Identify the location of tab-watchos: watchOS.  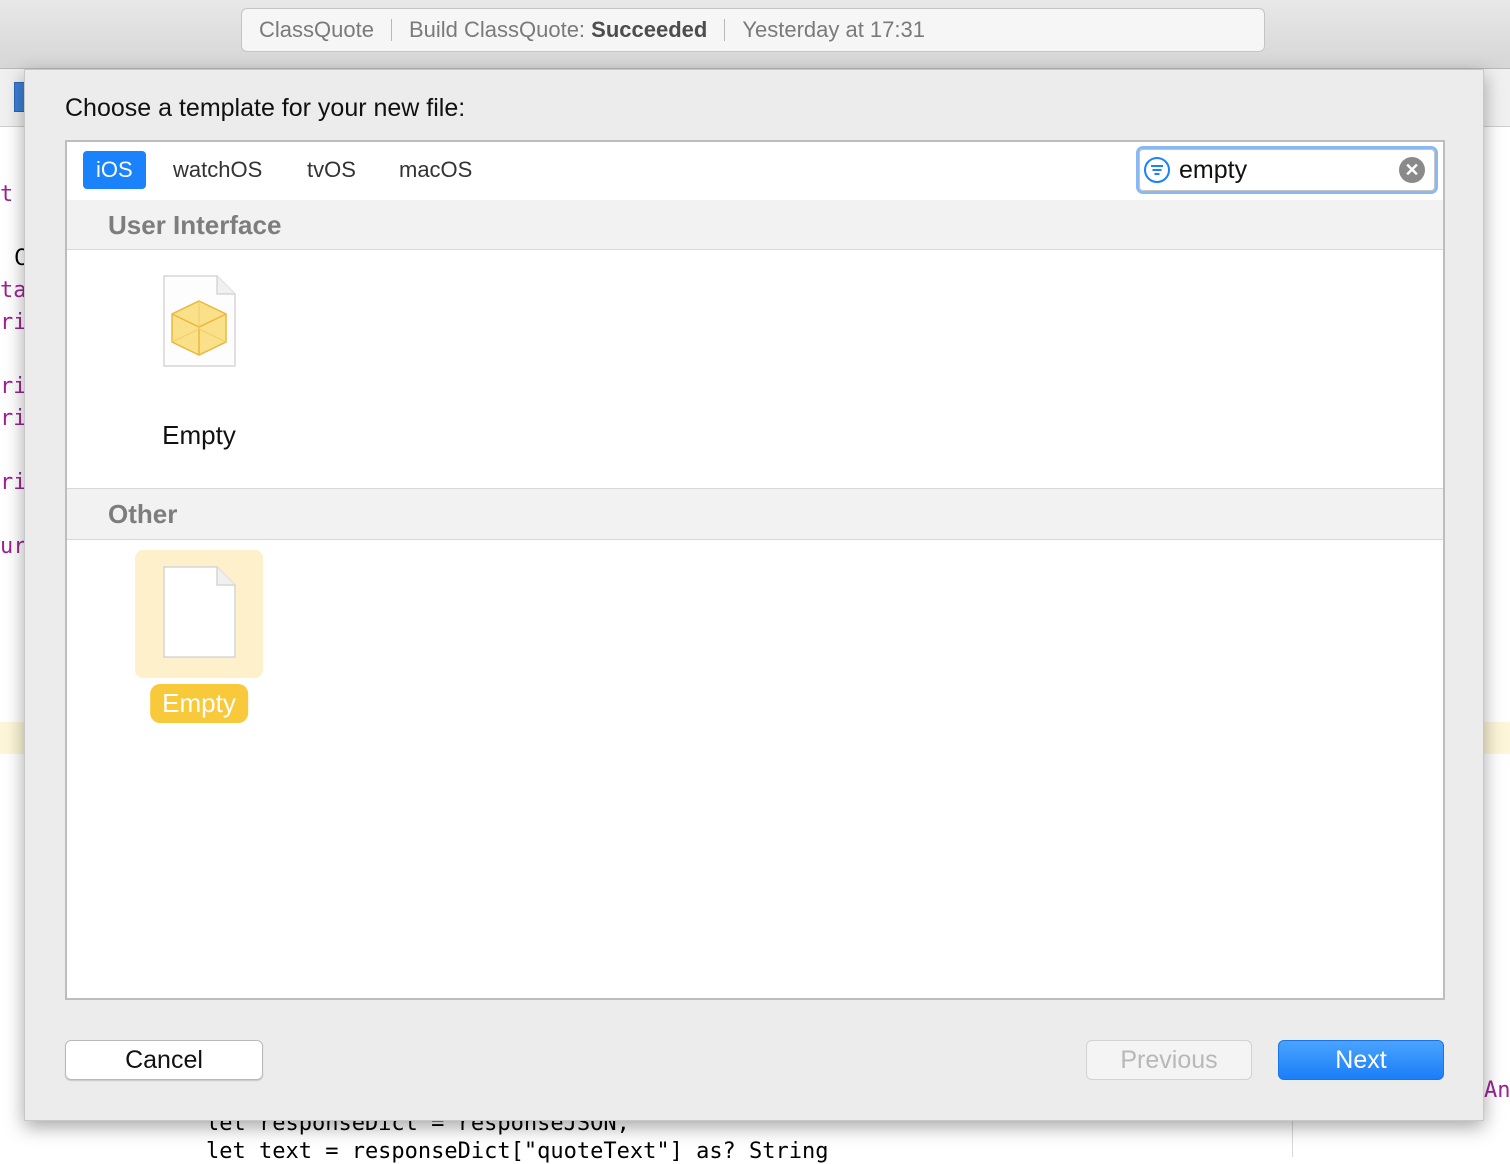
(217, 170).